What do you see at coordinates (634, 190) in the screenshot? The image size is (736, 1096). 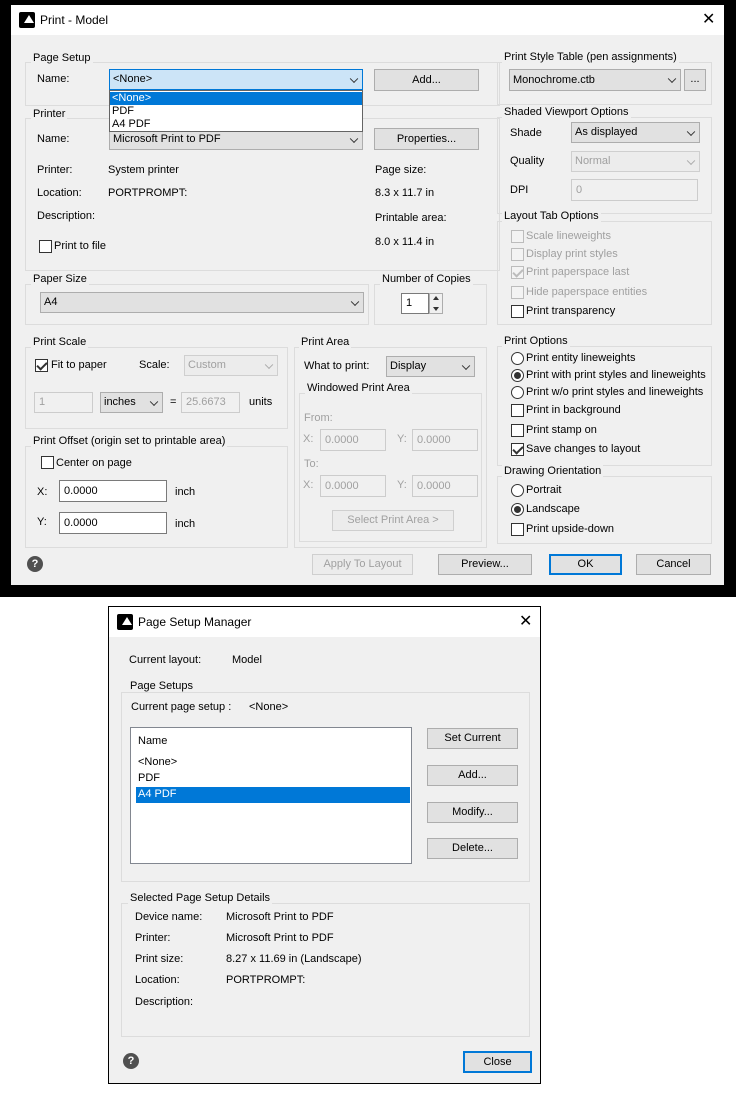 I see `dpi-input: 0` at bounding box center [634, 190].